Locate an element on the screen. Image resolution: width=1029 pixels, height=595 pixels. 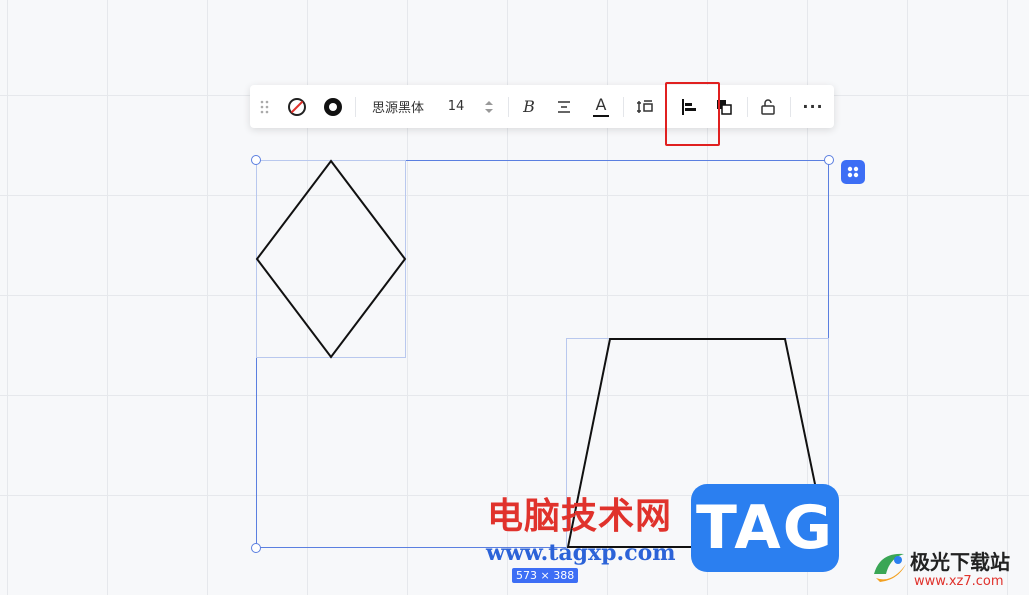
resize-handle-top-right is located at coordinates (829, 160).